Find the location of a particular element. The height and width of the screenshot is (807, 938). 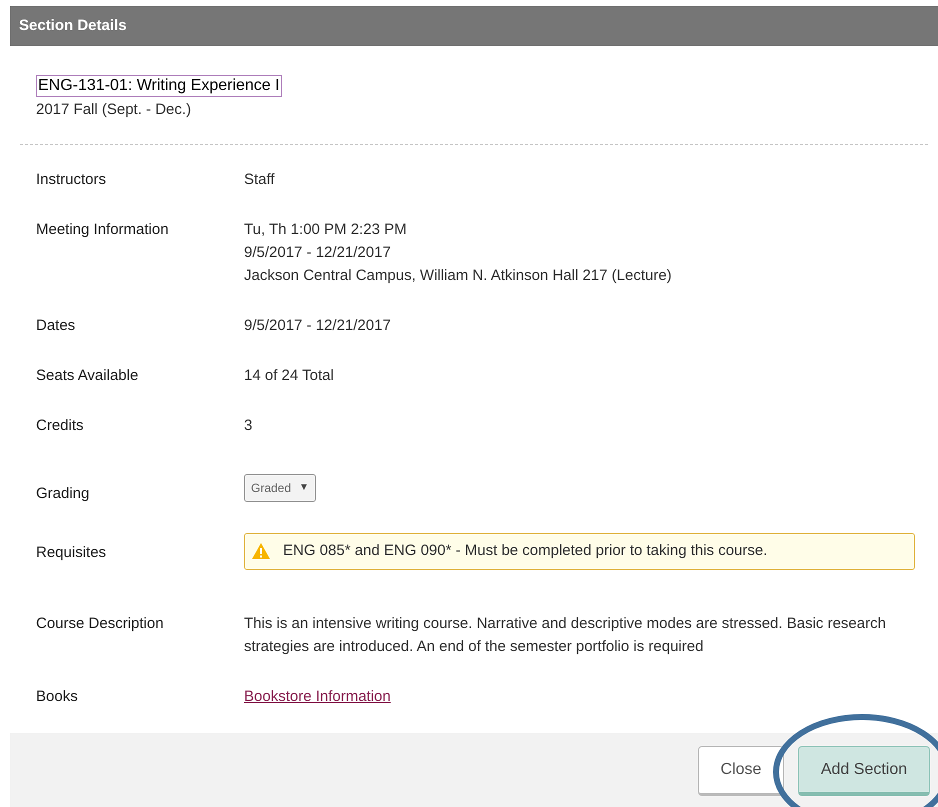

field-label: Course Description is located at coordinates (100, 624).